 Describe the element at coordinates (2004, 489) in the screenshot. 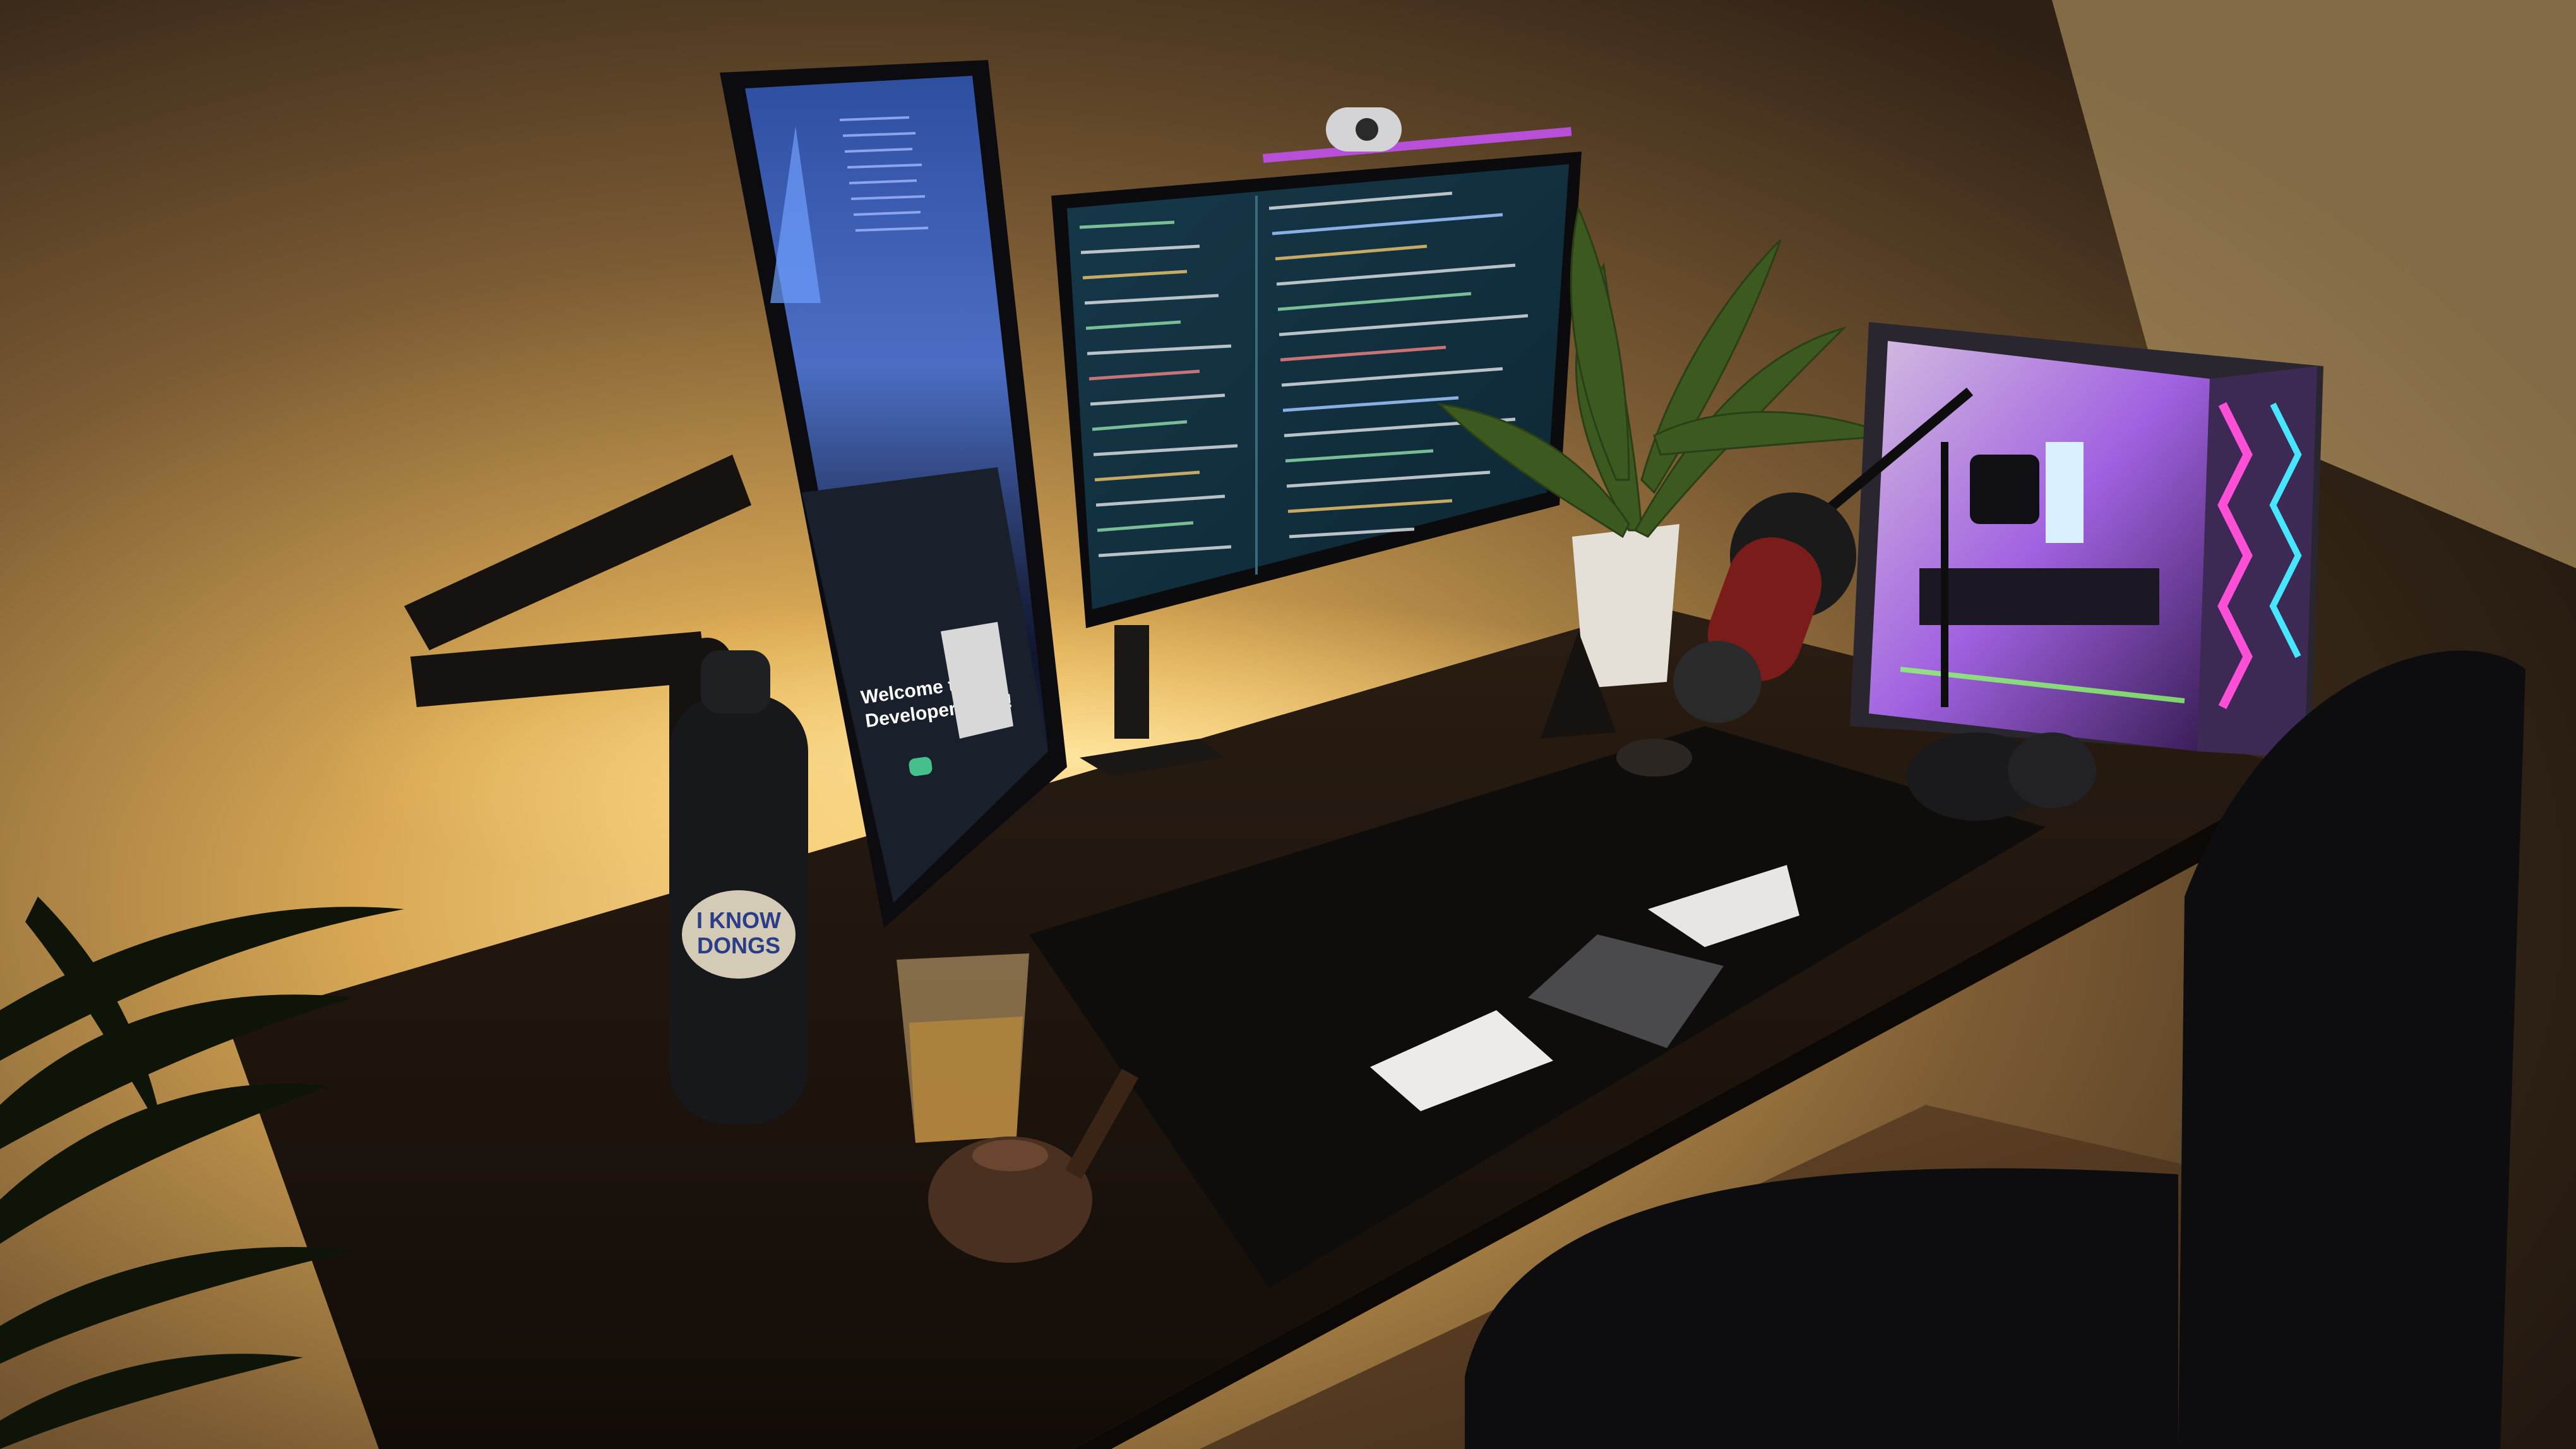

I see `cpu-cooler` at that location.